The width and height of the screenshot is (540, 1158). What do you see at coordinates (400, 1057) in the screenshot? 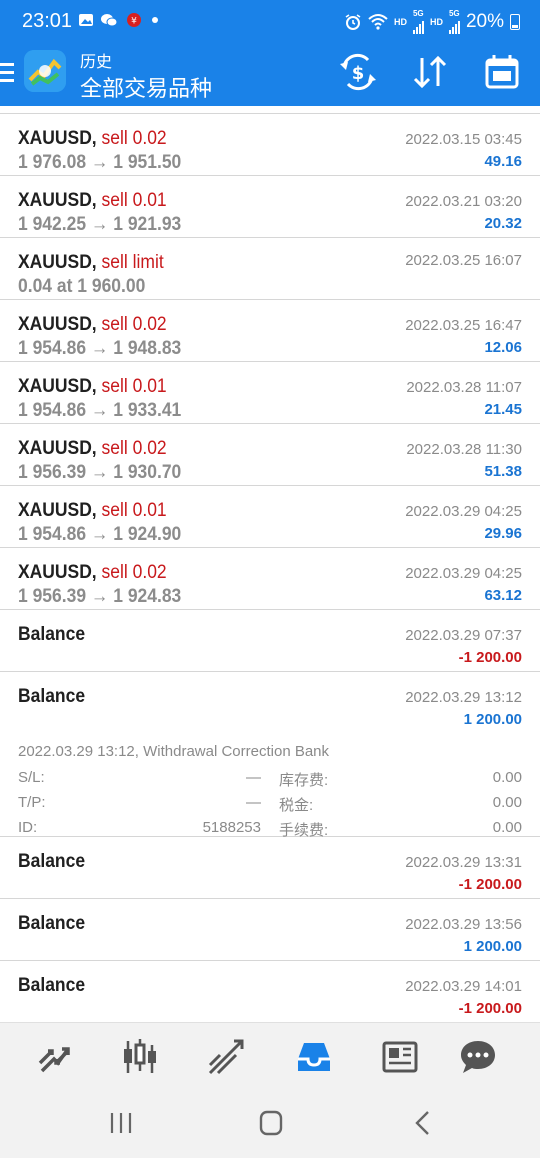
I see `news-icon` at bounding box center [400, 1057].